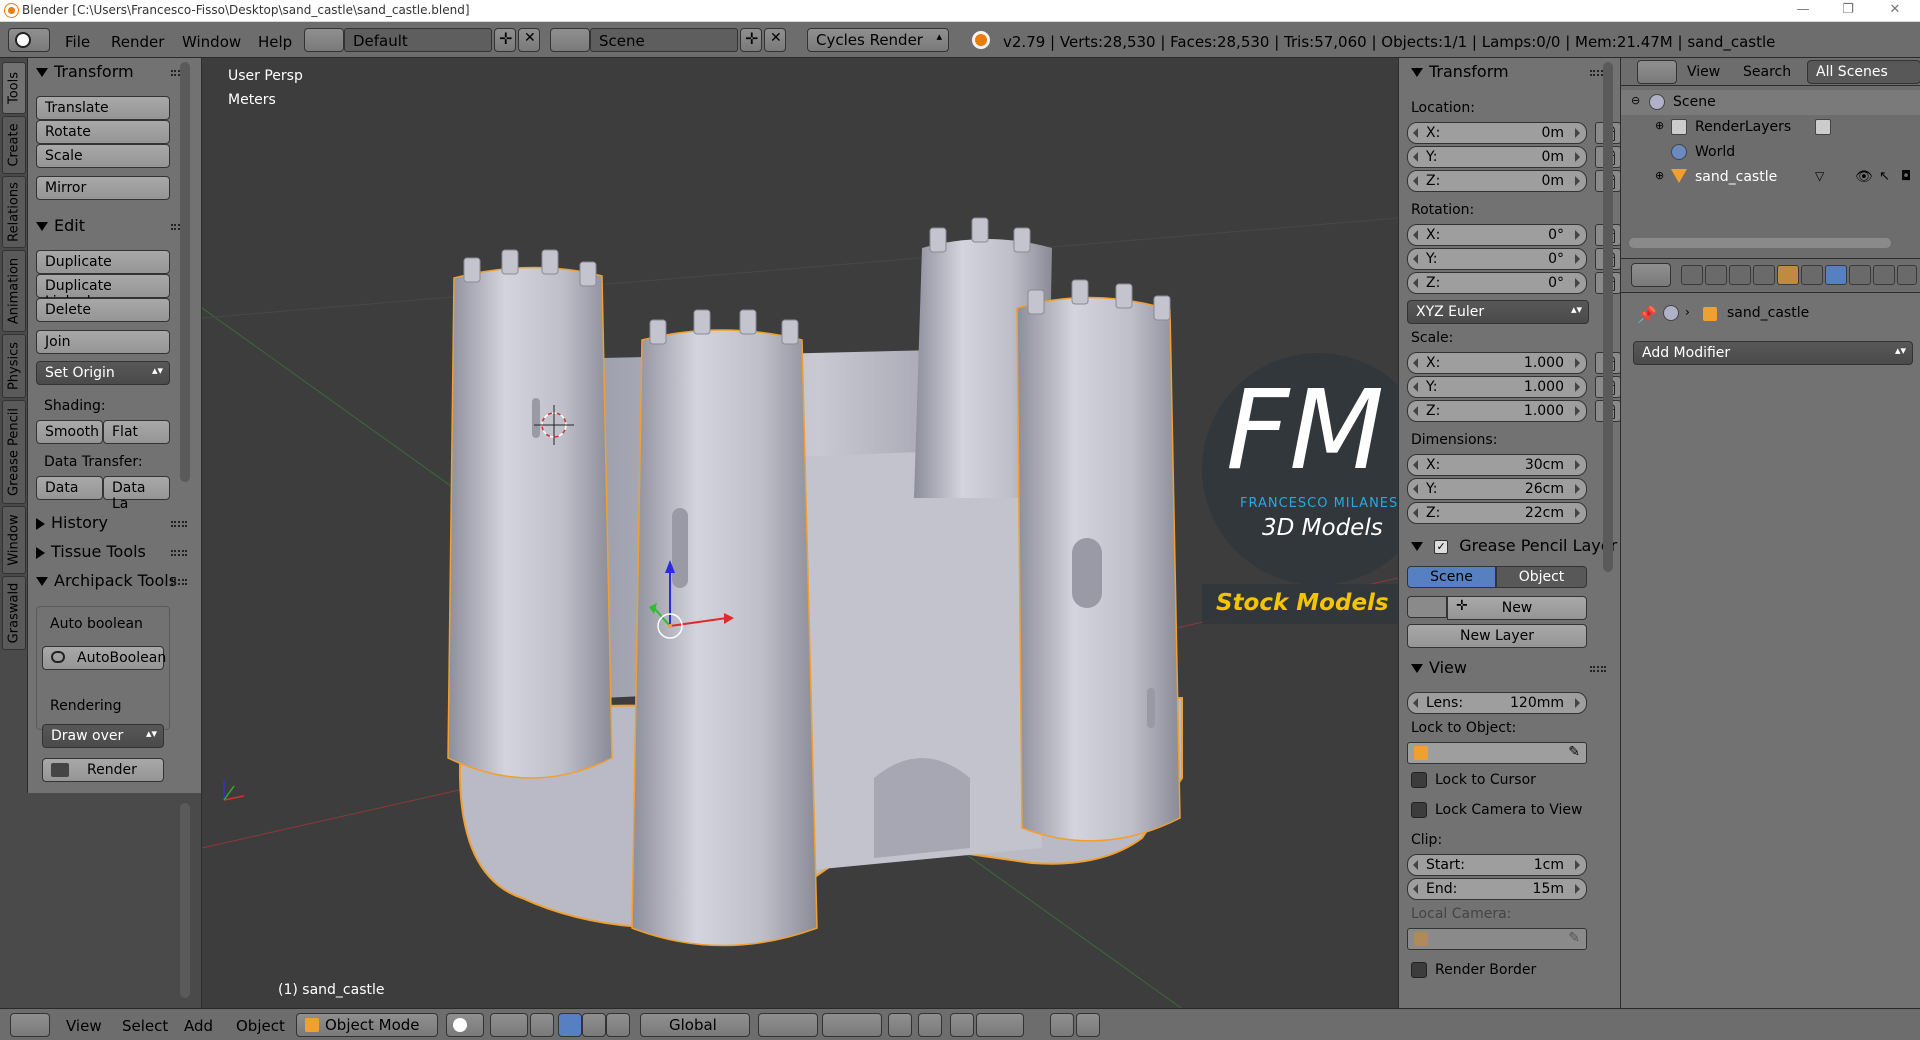 The width and height of the screenshot is (1920, 1040). Describe the element at coordinates (1574, 938) in the screenshot. I see `eyedropper-icon: ✎` at that location.